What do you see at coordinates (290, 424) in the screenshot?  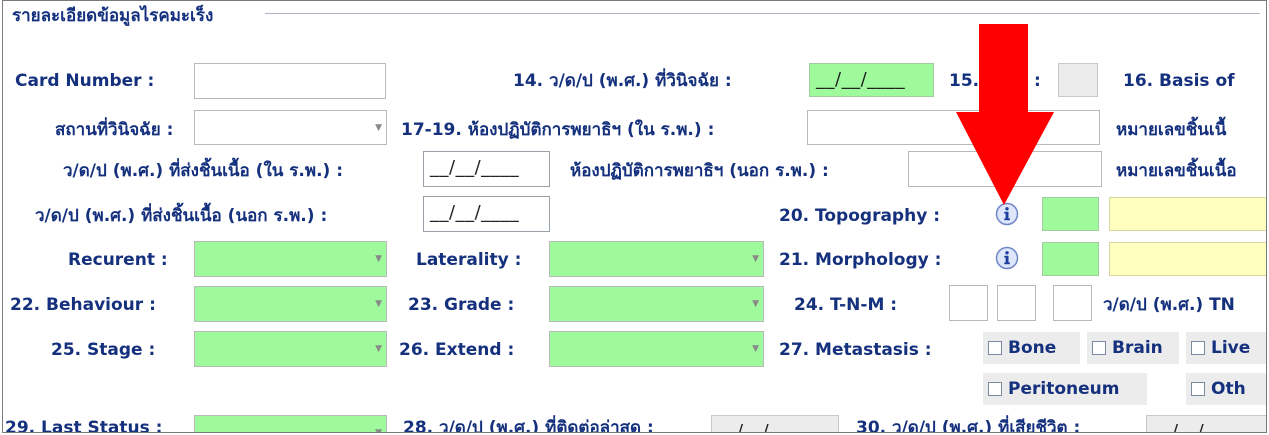 I see `last-status-select: ▼` at bounding box center [290, 424].